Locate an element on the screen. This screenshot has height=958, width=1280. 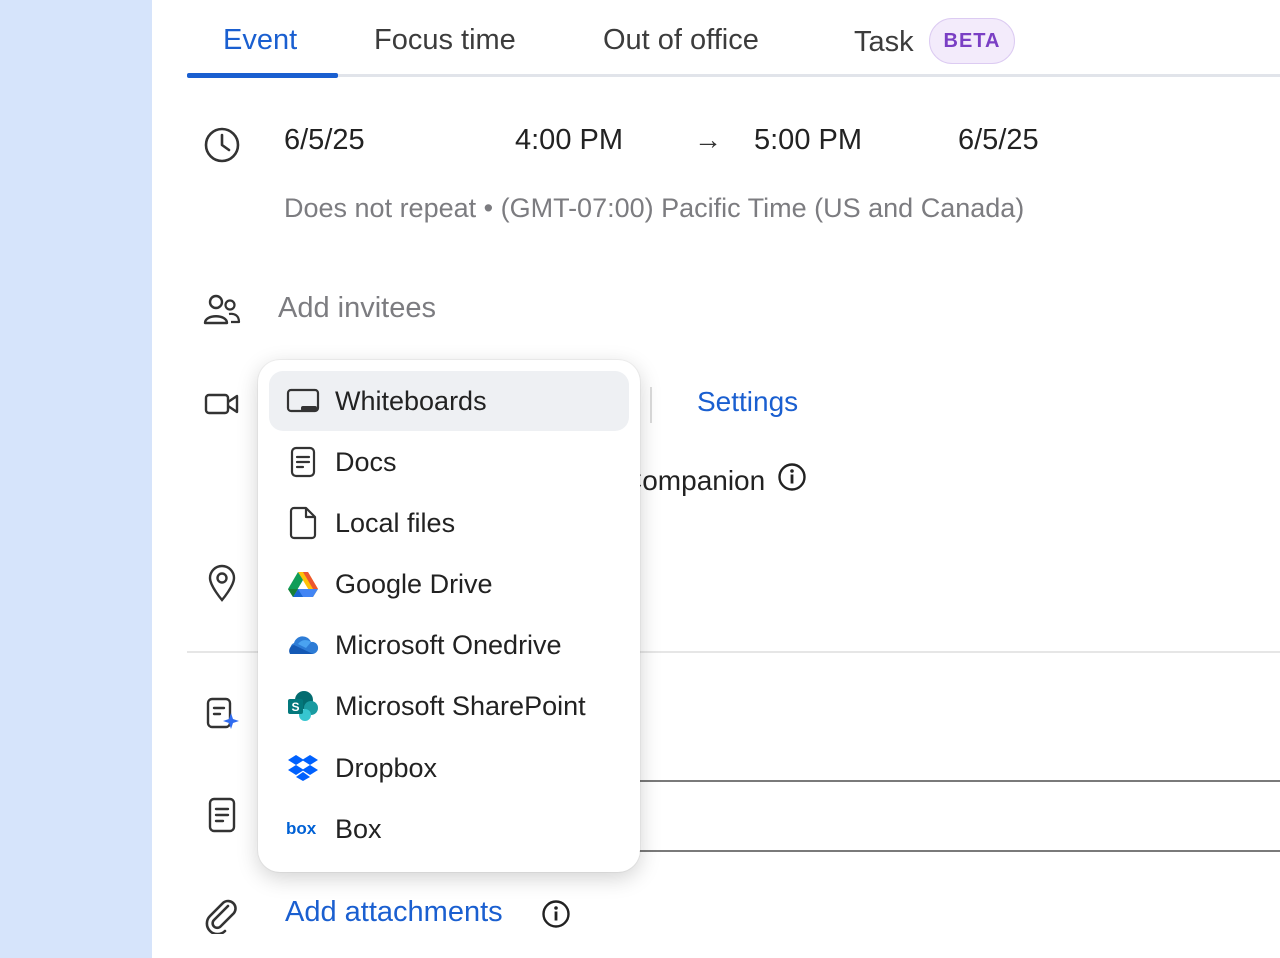
add-attachments-link: Add attachments is located at coordinates (394, 912).